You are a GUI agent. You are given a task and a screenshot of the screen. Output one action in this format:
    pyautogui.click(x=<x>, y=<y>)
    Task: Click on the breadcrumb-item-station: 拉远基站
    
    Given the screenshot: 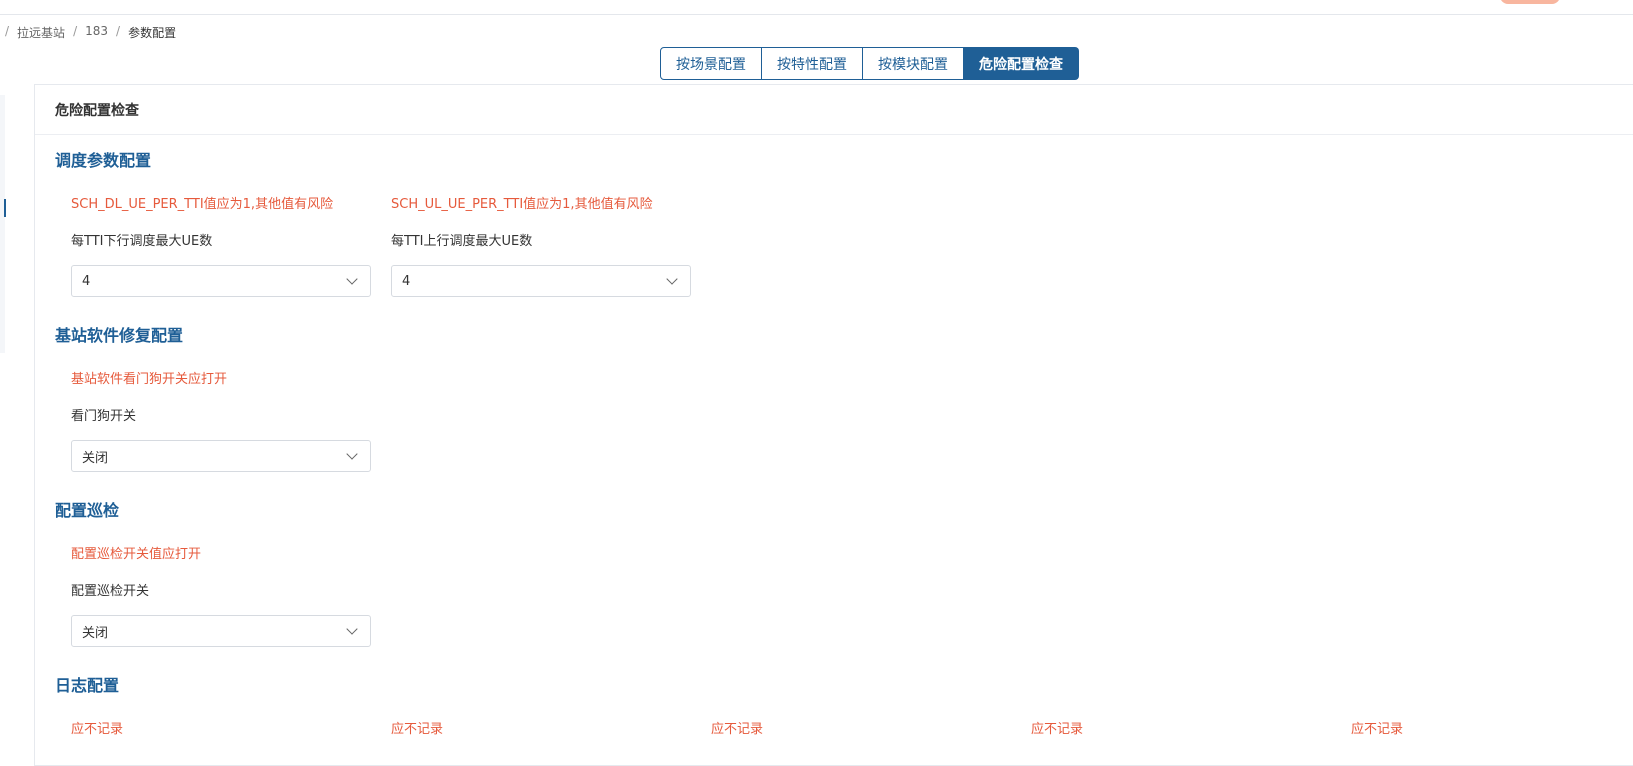 What is the action you would take?
    pyautogui.click(x=41, y=32)
    